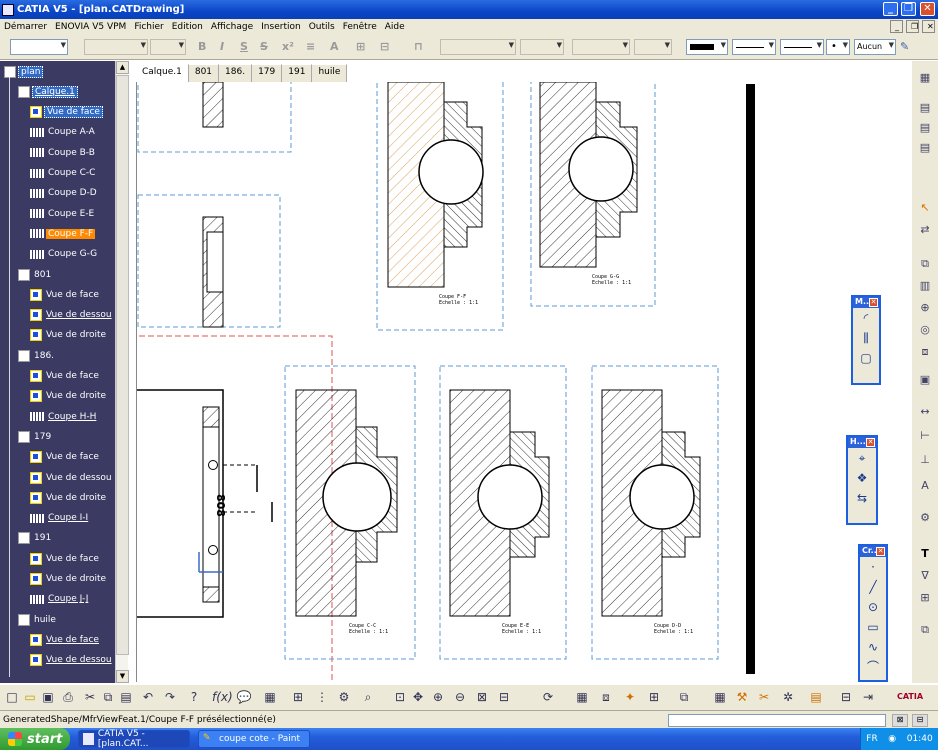  Describe the element at coordinates (170, 697) in the screenshot. I see `redo-icon: ↷` at that location.